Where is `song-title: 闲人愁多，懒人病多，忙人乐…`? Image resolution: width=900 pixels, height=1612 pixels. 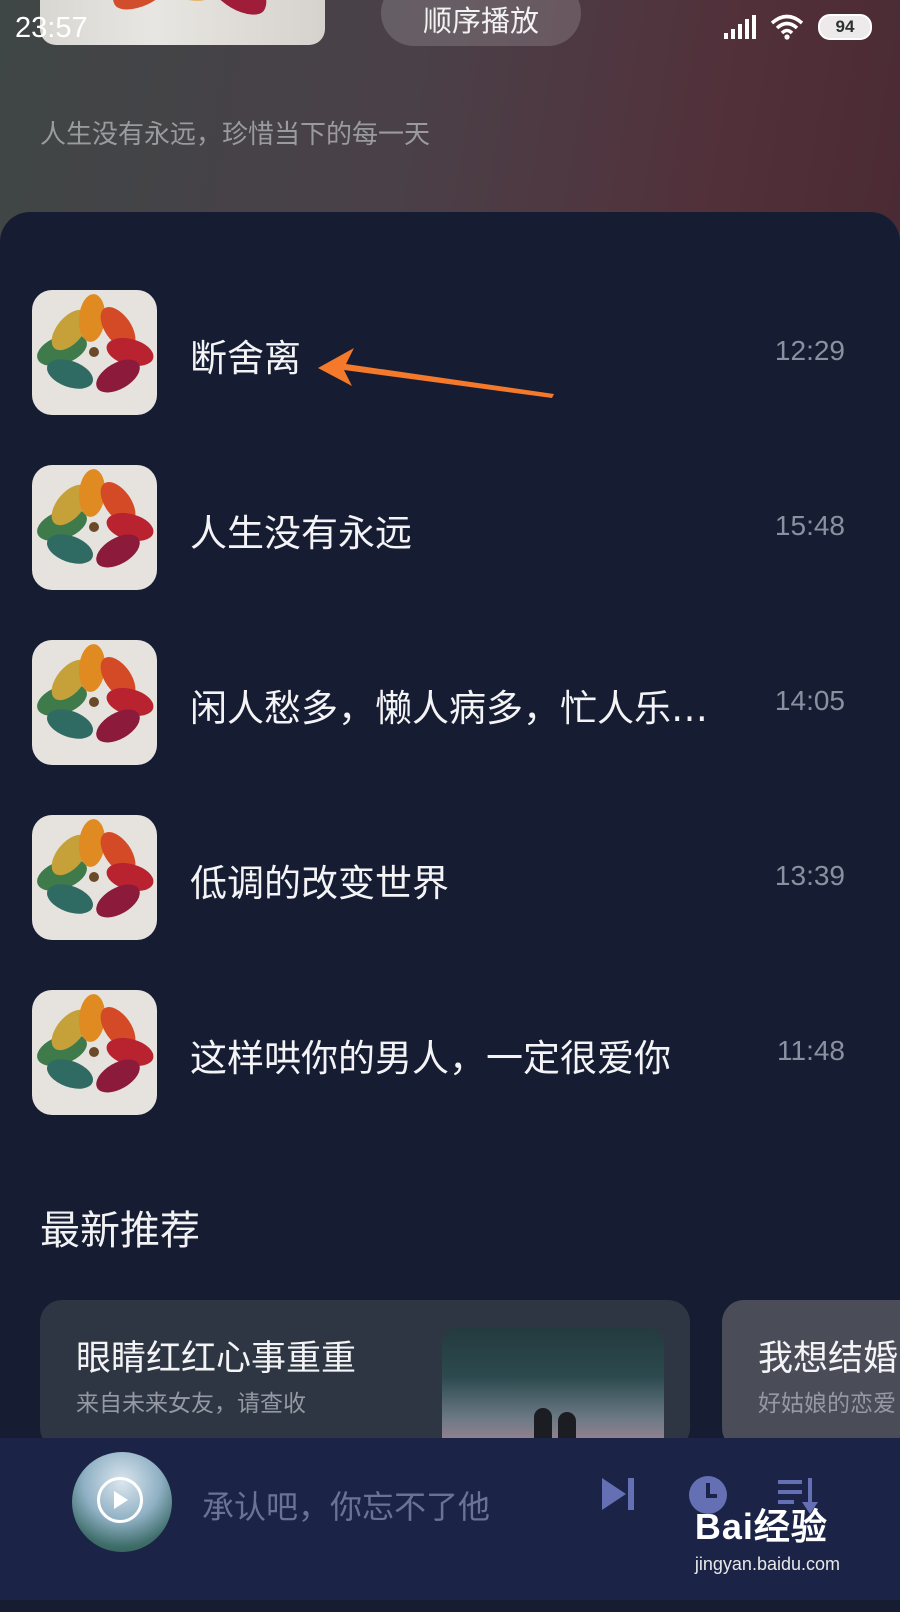
song-title: 闲人愁多，懒人病多，忙人乐… is located at coordinates (449, 708).